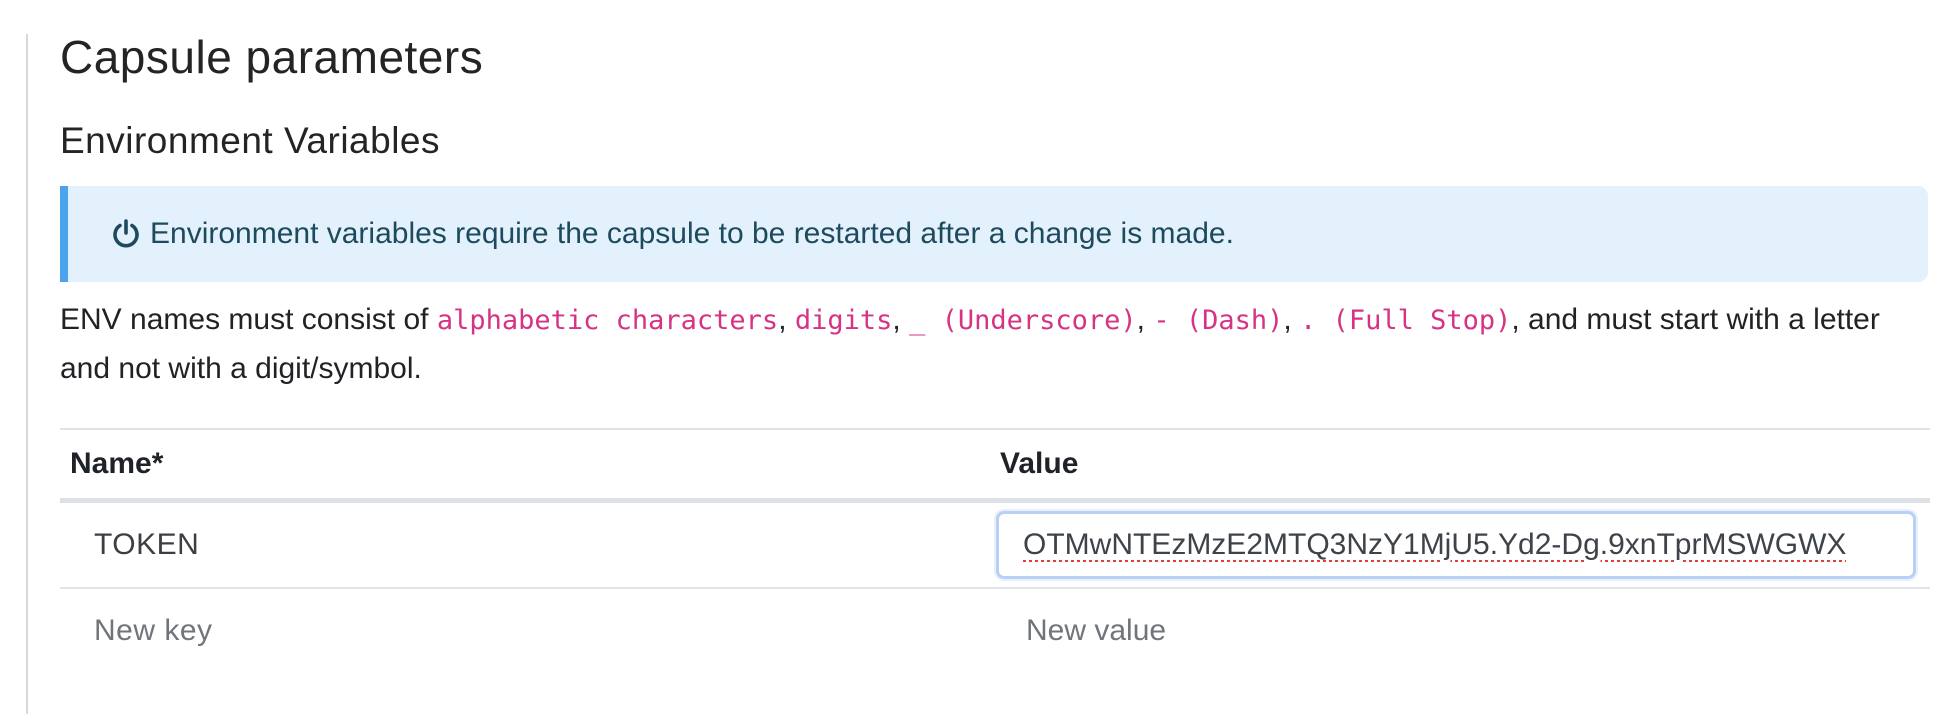 This screenshot has height=714, width=1958. Describe the element at coordinates (995, 466) in the screenshot. I see `table-header: Name* Value` at that location.